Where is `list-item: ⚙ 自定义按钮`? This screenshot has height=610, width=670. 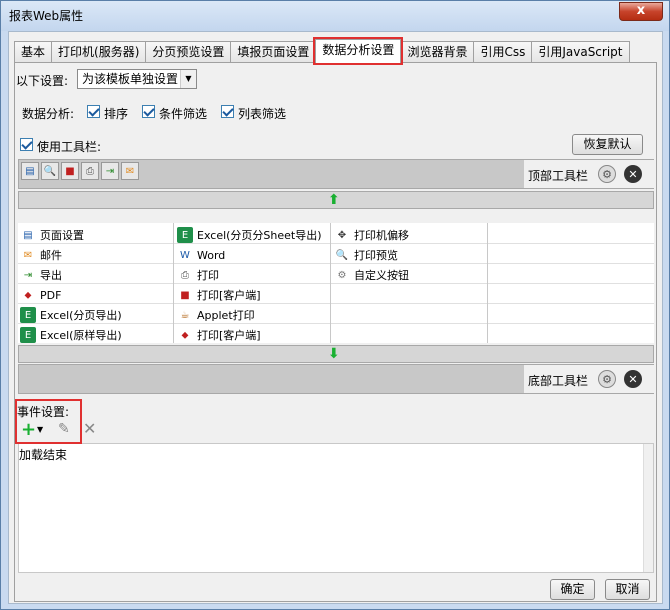
list-item: ⚙ 自定义按钮 is located at coordinates (370, 275).